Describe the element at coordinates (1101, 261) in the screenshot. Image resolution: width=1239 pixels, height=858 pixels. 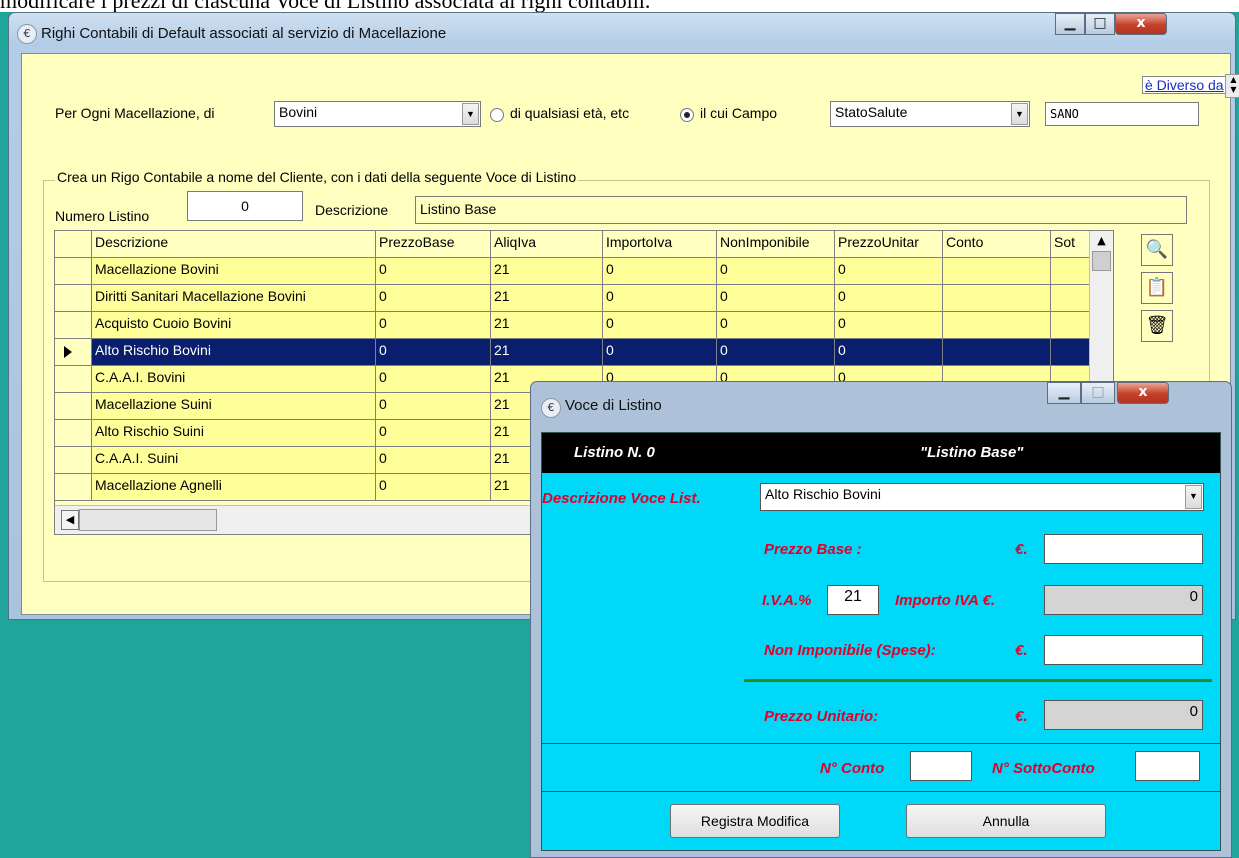
I see `scroll-thumb` at that location.